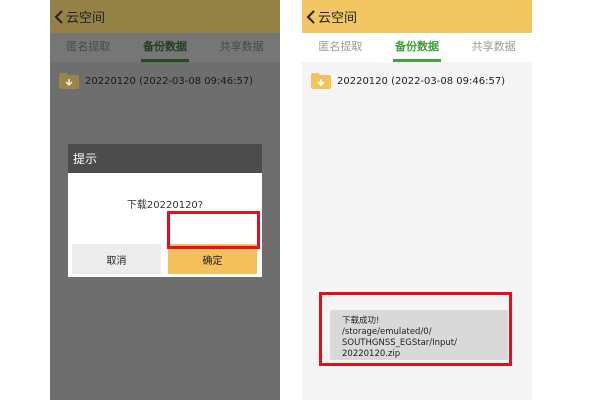 This screenshot has width=600, height=400. What do you see at coordinates (213, 230) in the screenshot?
I see `highlight-box-confirm` at bounding box center [213, 230].